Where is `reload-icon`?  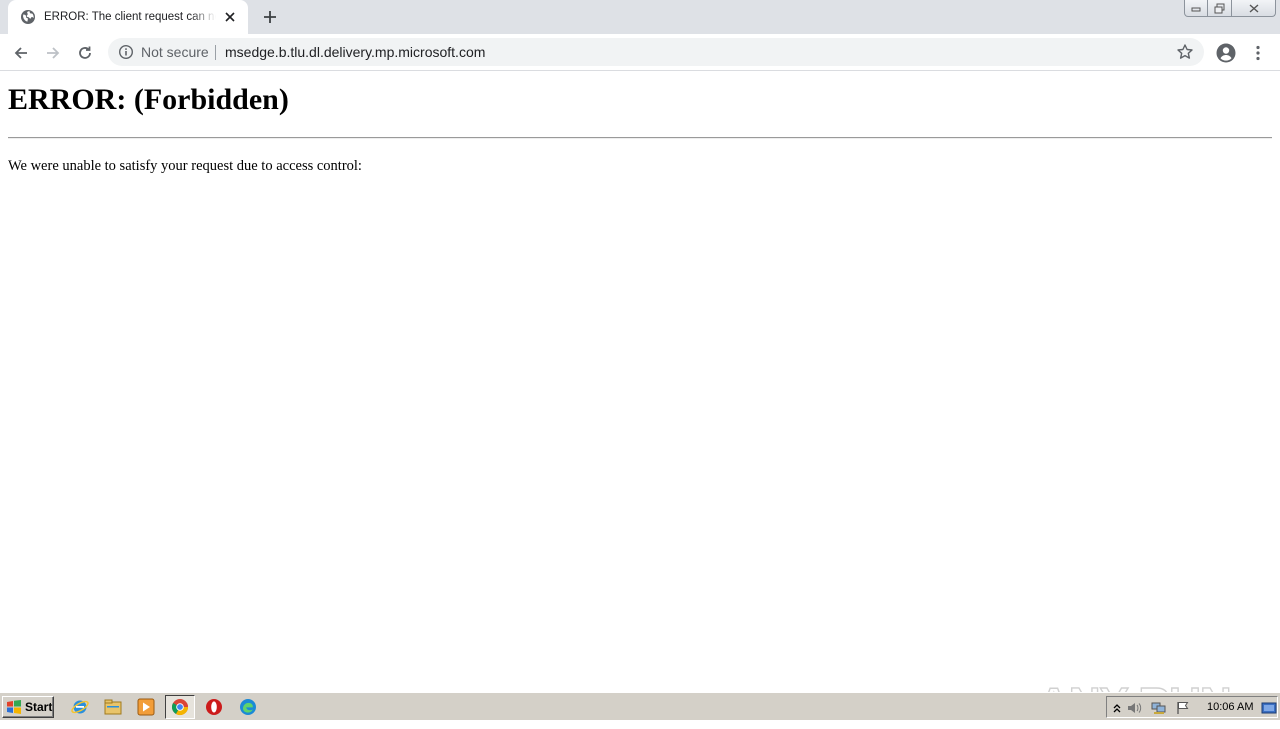
reload-icon is located at coordinates (85, 52).